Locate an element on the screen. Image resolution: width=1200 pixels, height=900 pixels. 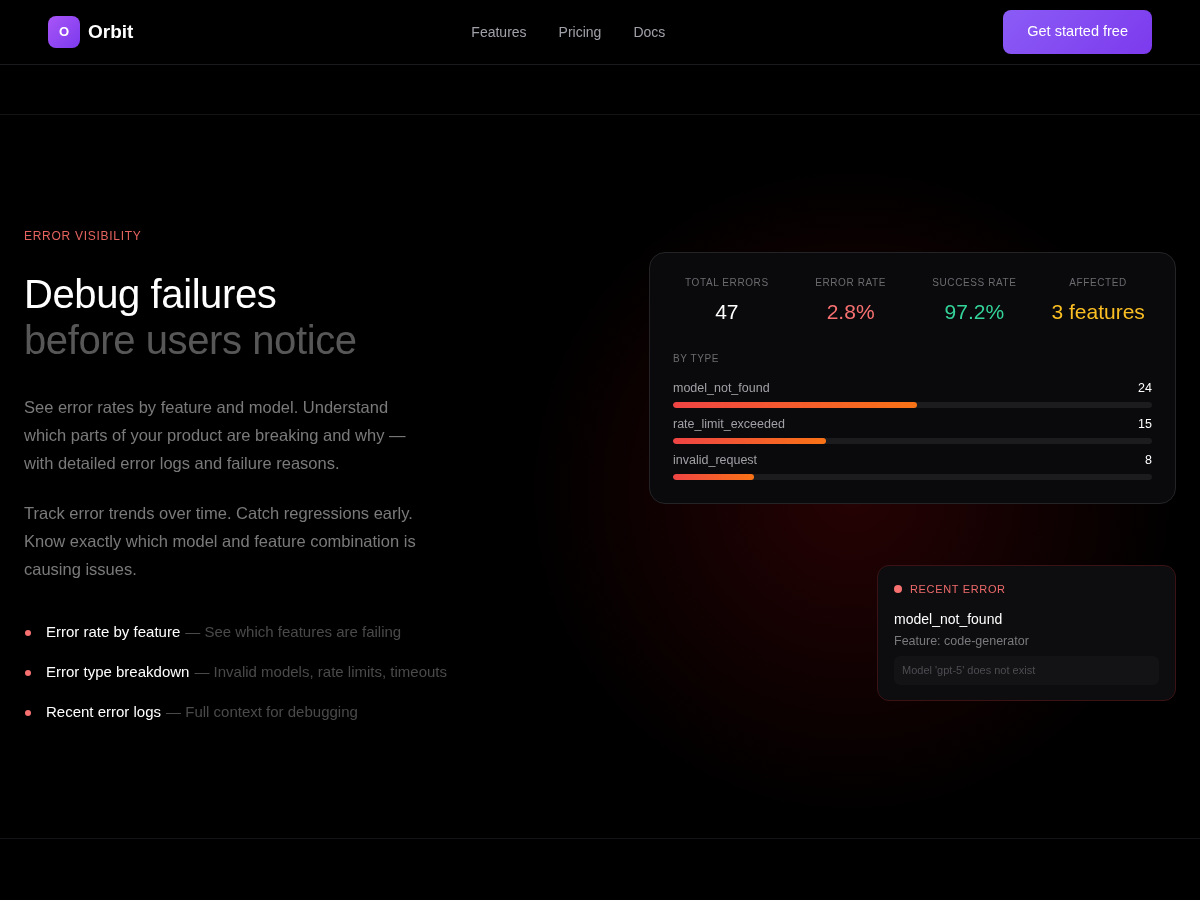
error-count: 24 is located at coordinates (1145, 388).